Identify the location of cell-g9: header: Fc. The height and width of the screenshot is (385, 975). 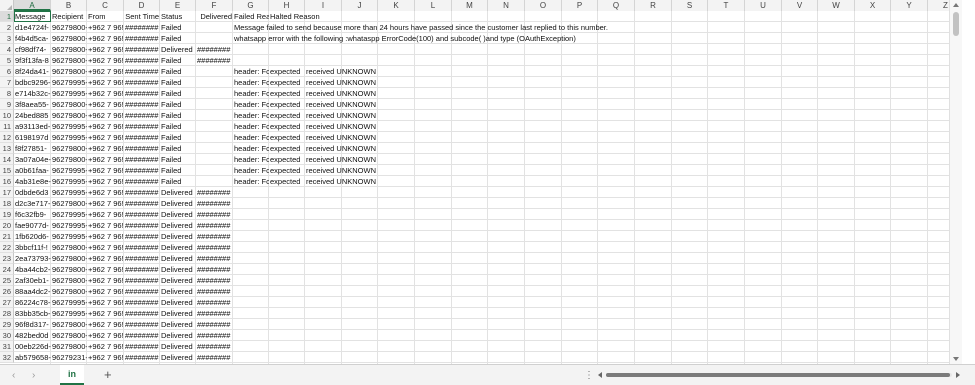
(251, 104).